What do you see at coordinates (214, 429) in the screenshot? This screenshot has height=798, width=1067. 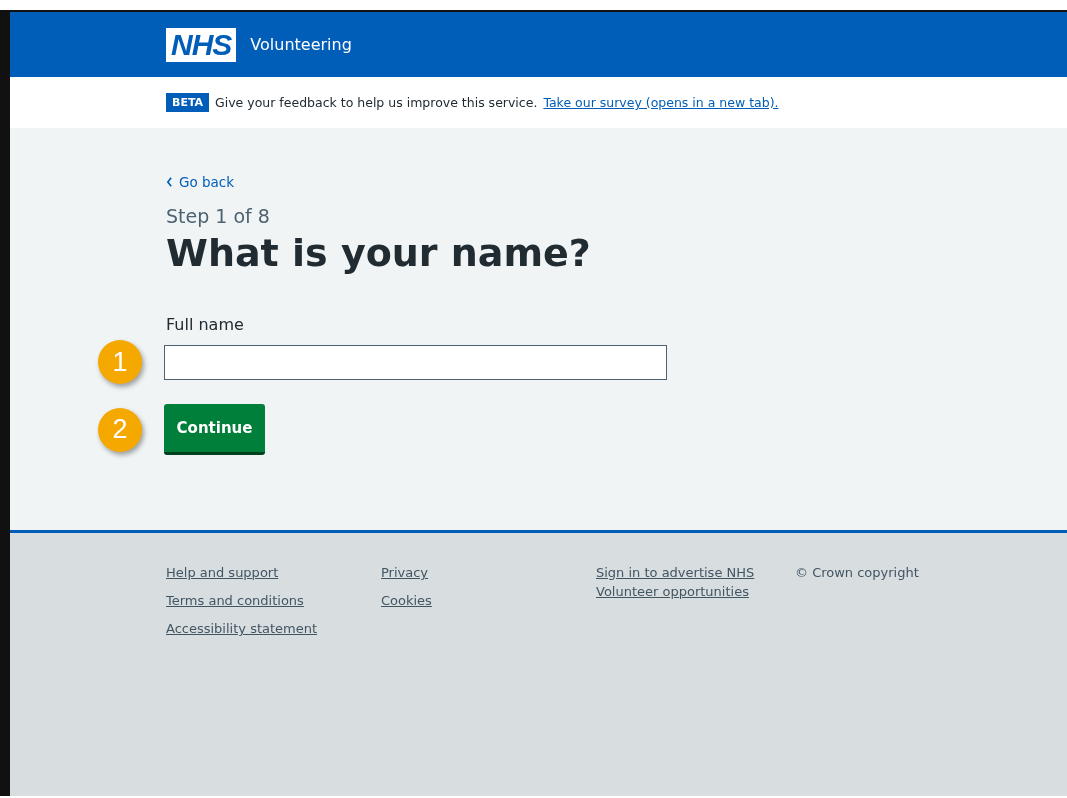 I see `continue-button: Continue` at bounding box center [214, 429].